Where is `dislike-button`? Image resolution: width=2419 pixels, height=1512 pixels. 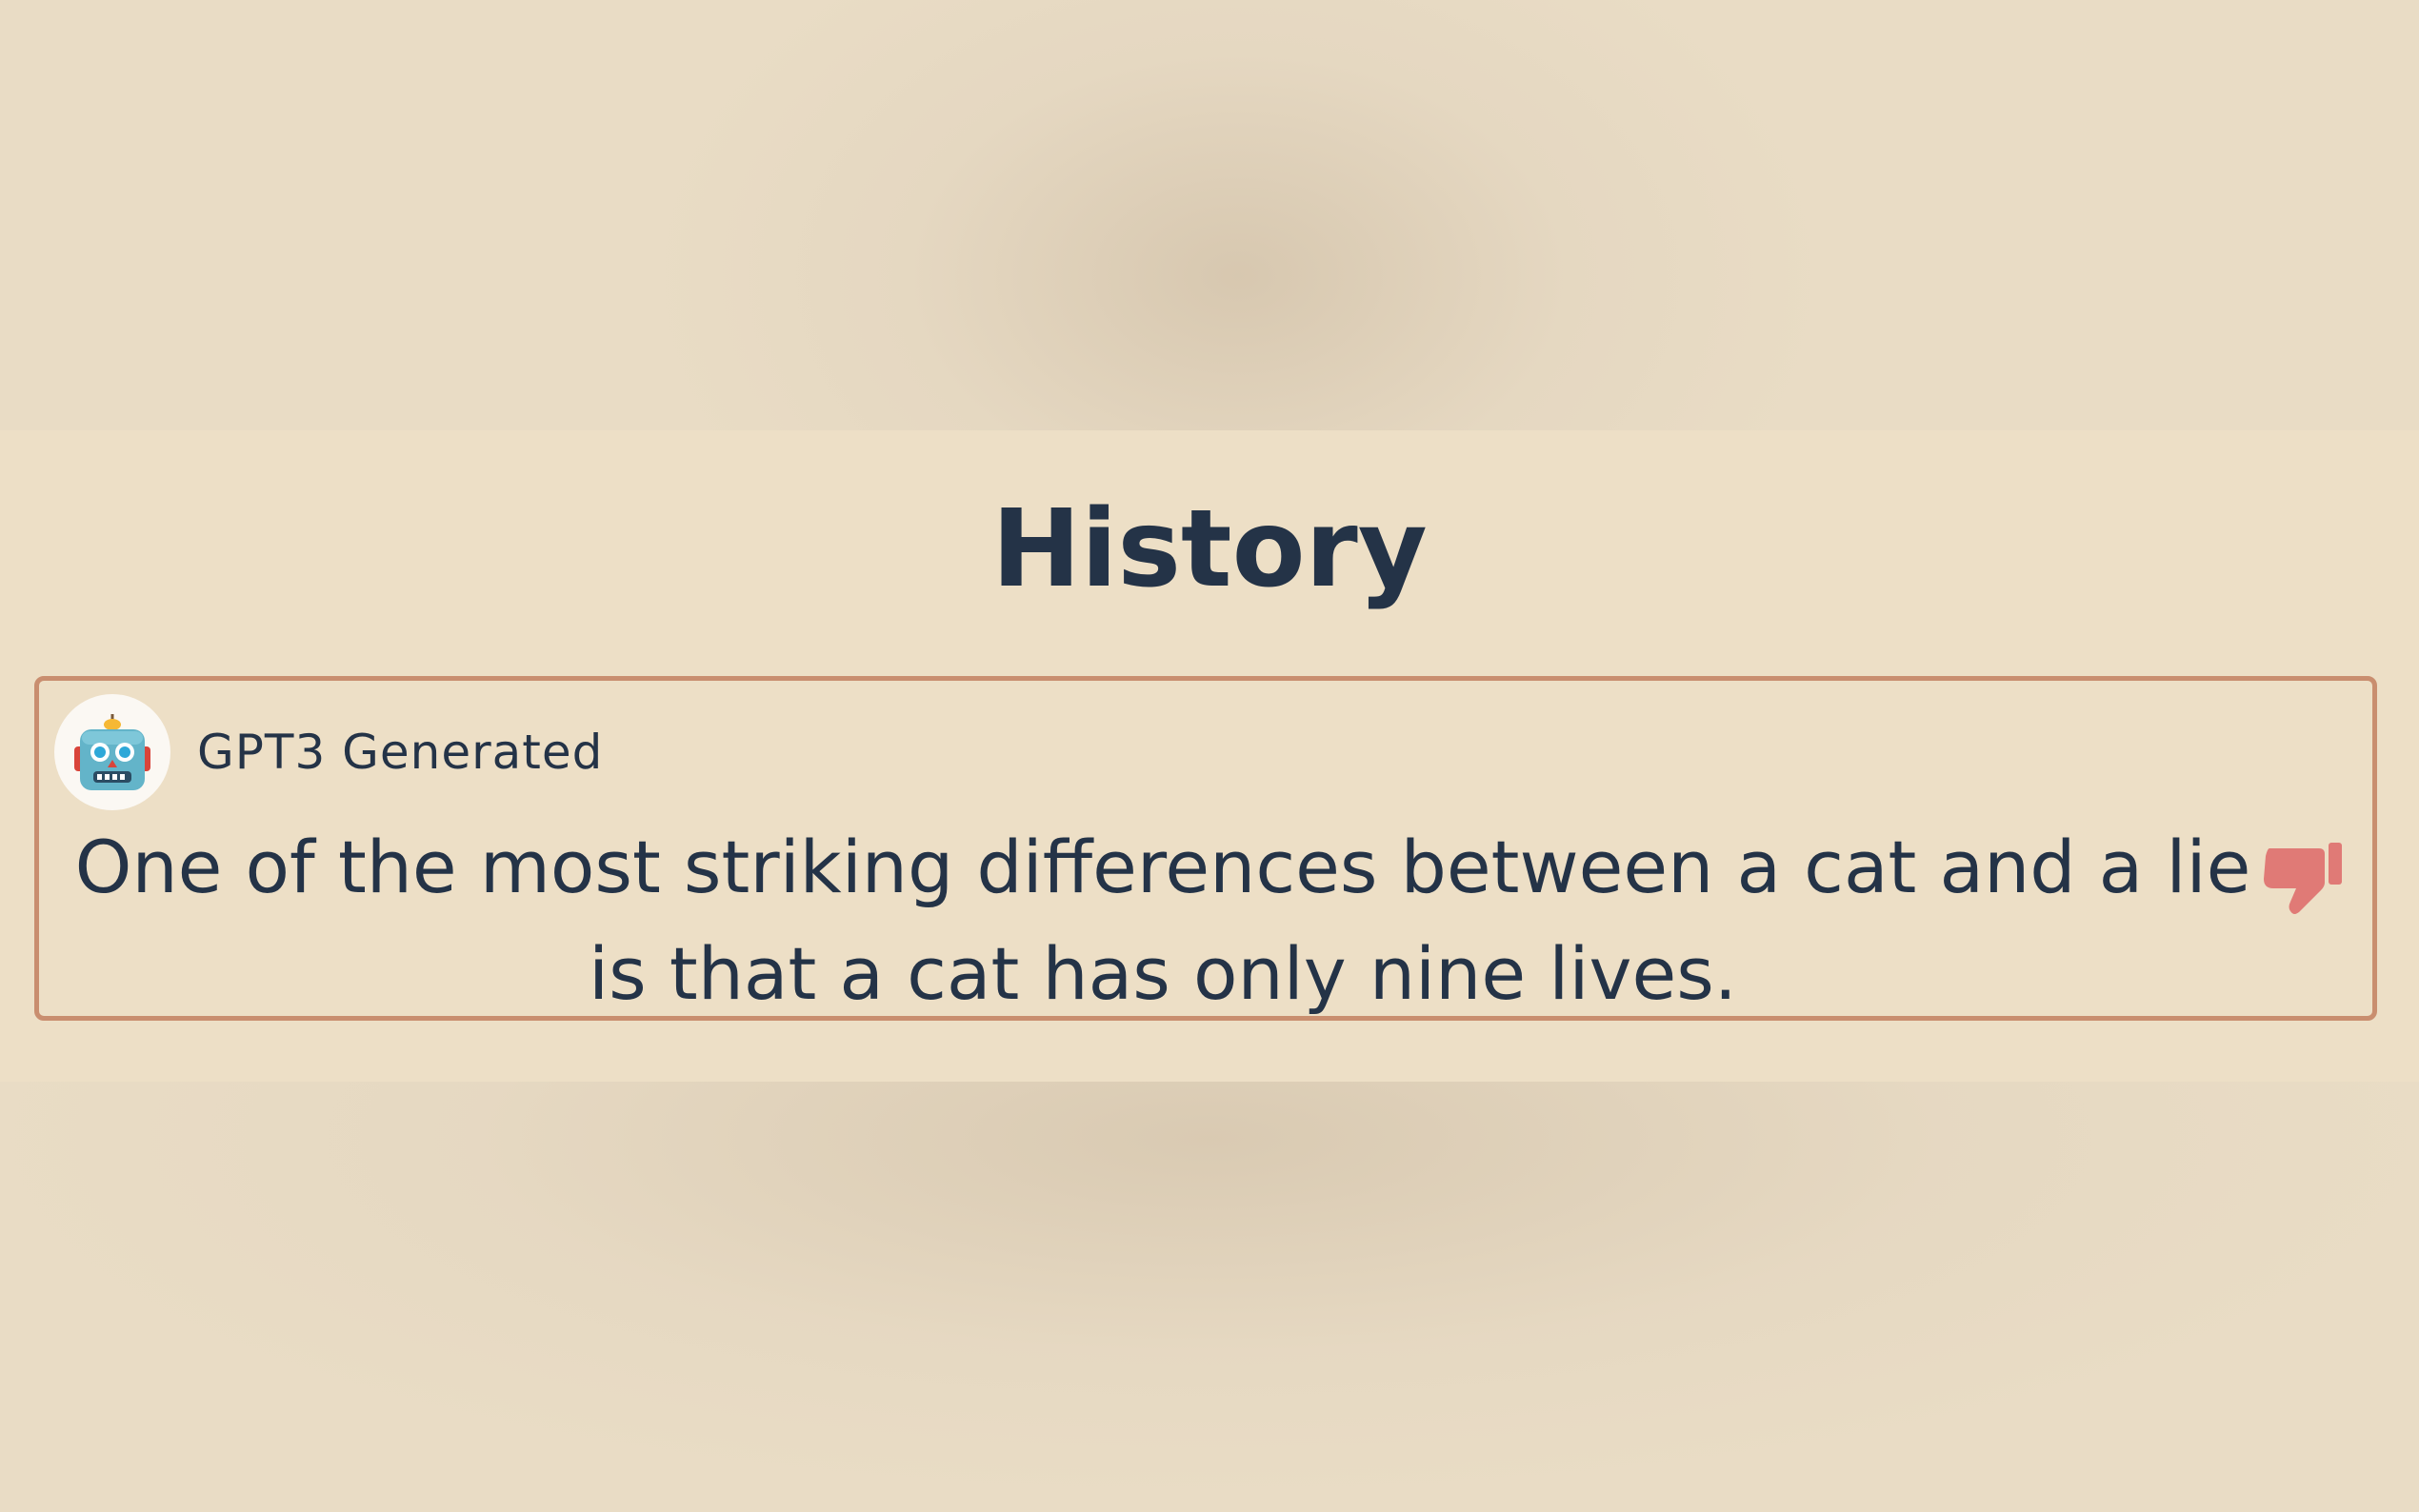
dislike-button is located at coordinates (2305, 881).